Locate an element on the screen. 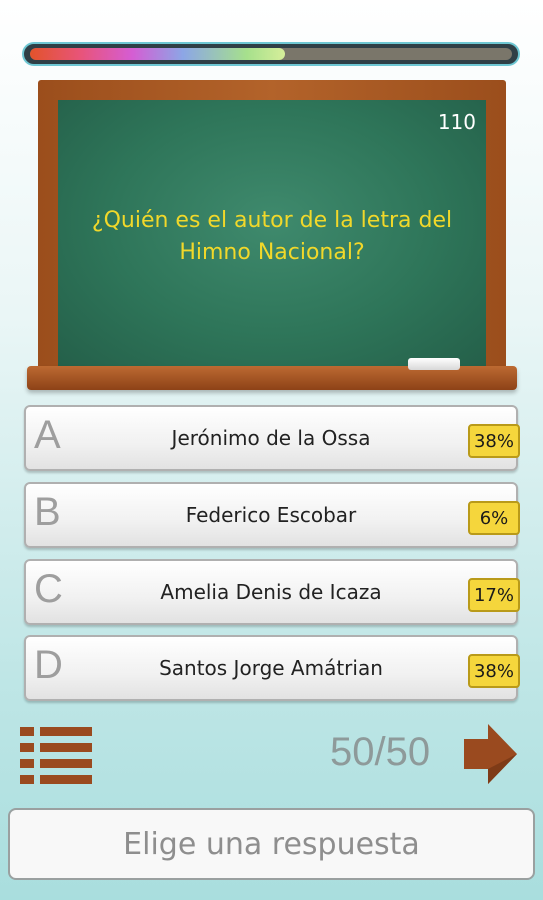 Image resolution: width=543 pixels, height=900 pixels. answer-option-c: C Amelia Denis de Icaza 17% is located at coordinates (272, 592).